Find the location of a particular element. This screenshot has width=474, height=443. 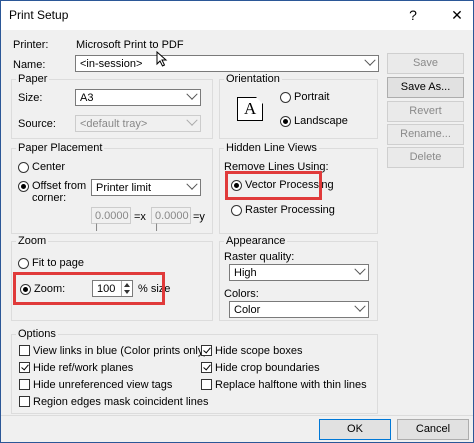

region-edges-mask-label: Region edges mask coincident lines is located at coordinates (121, 402).